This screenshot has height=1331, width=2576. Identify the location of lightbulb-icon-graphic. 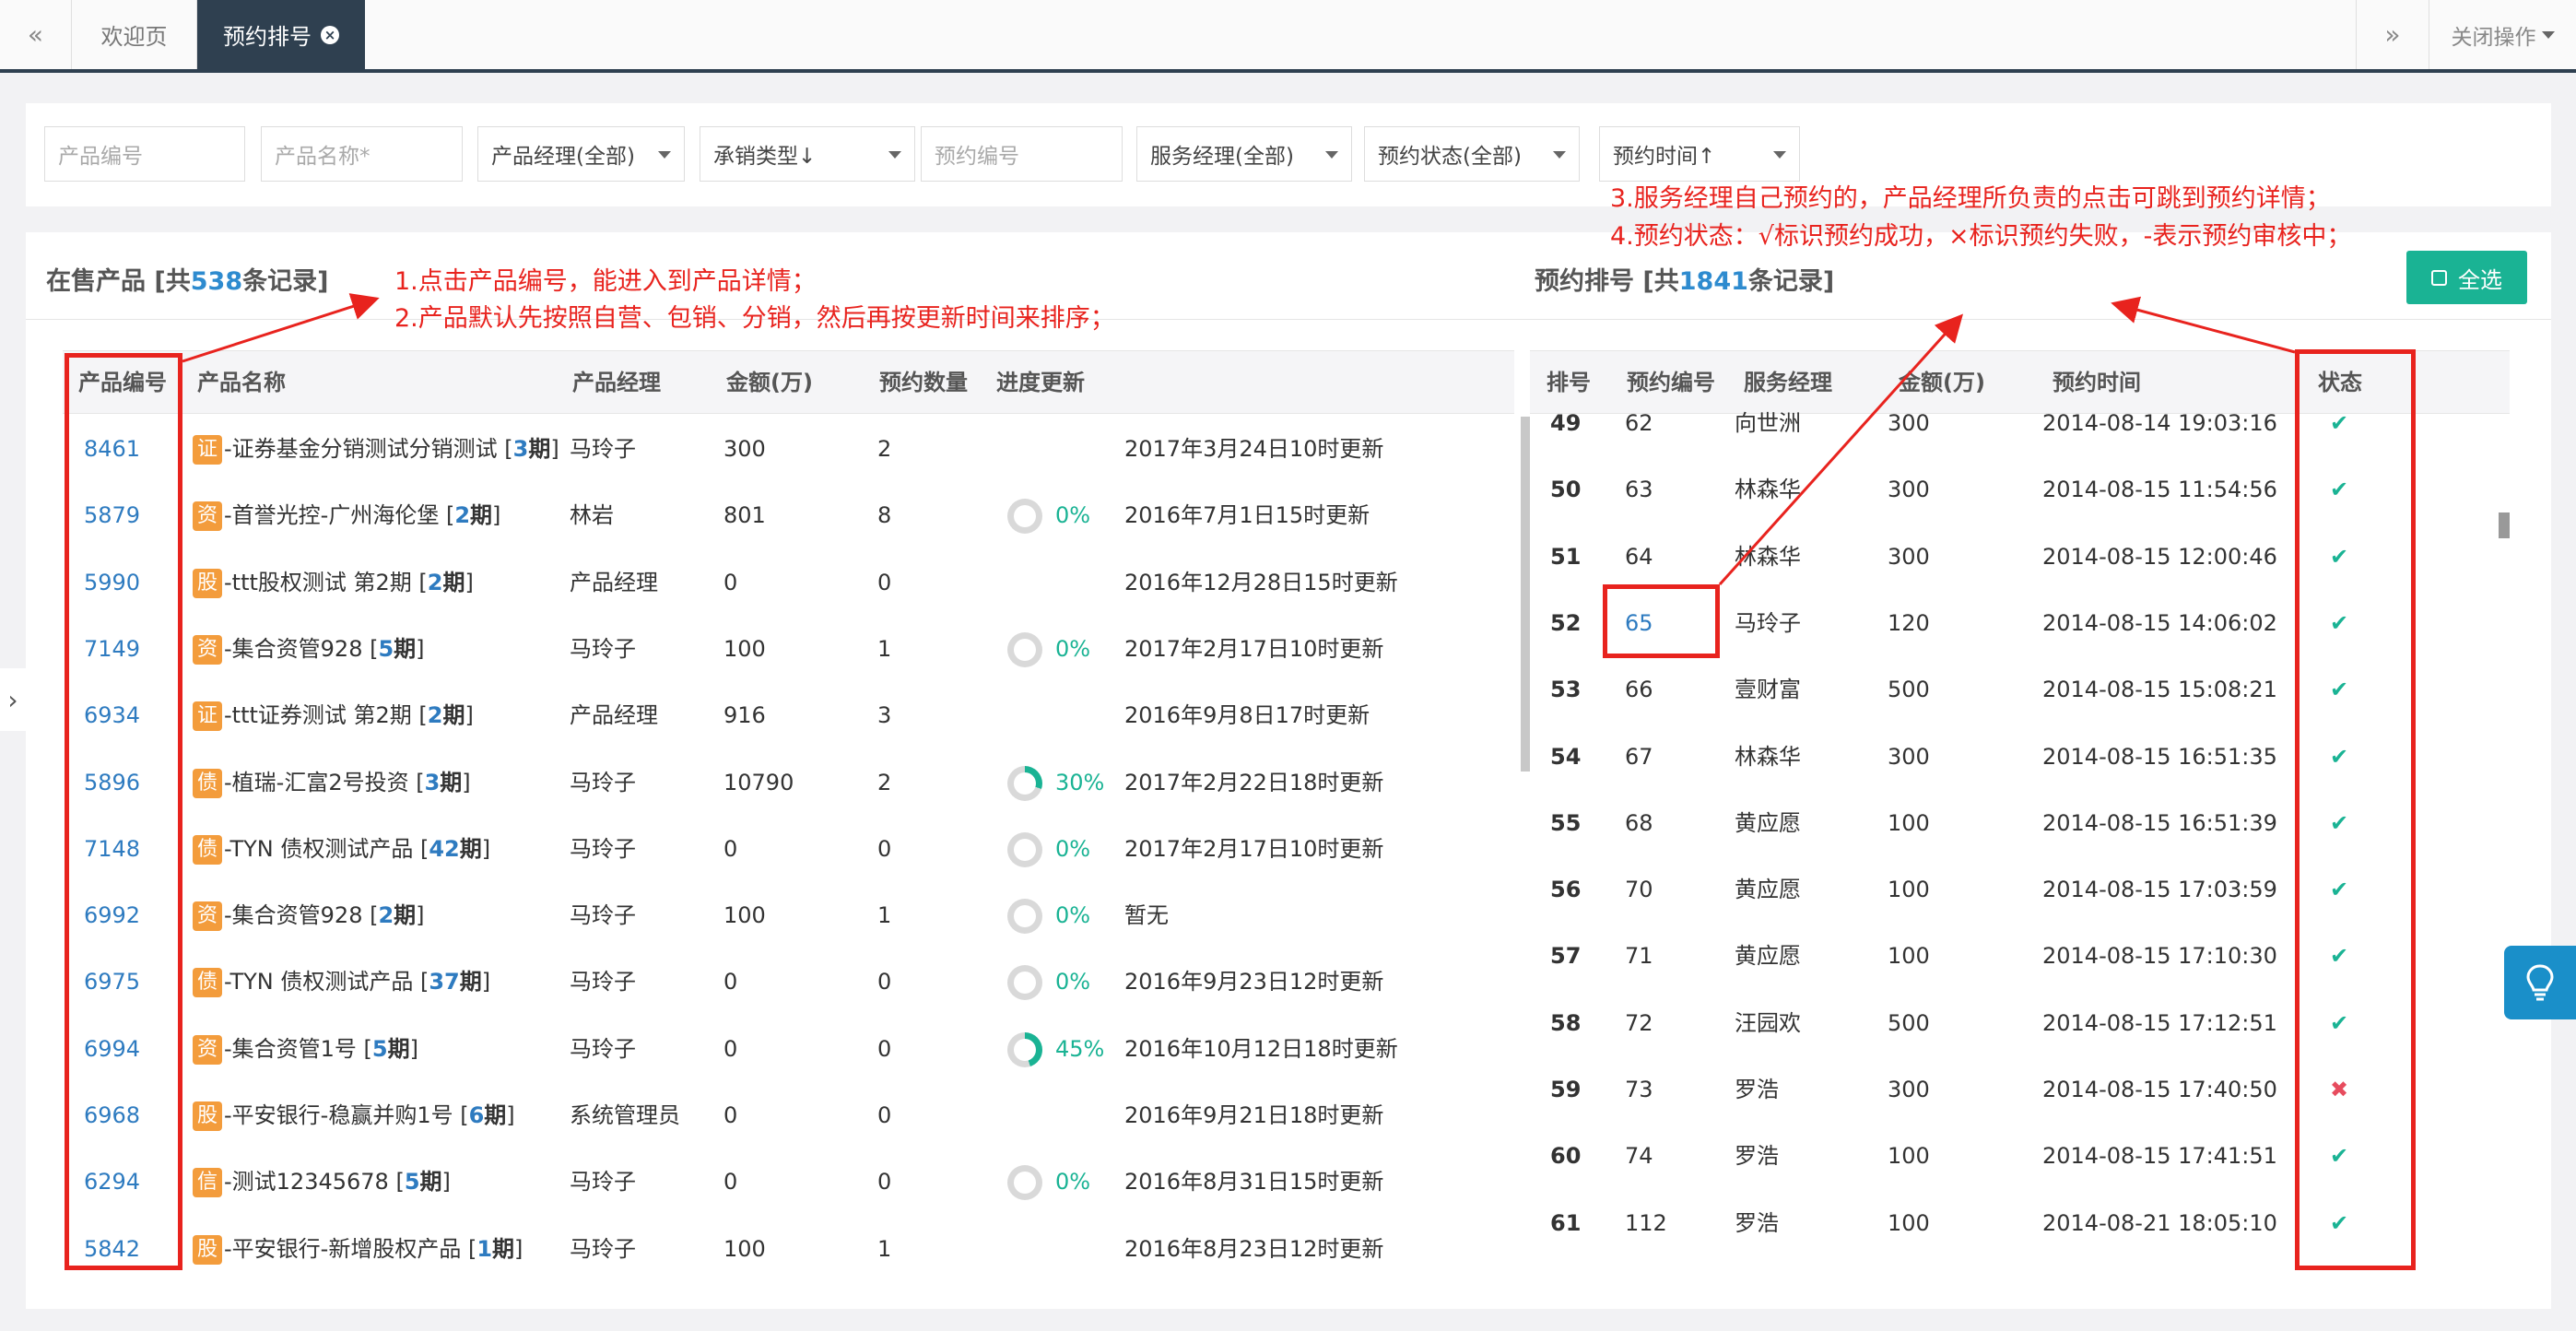
(2540, 982).